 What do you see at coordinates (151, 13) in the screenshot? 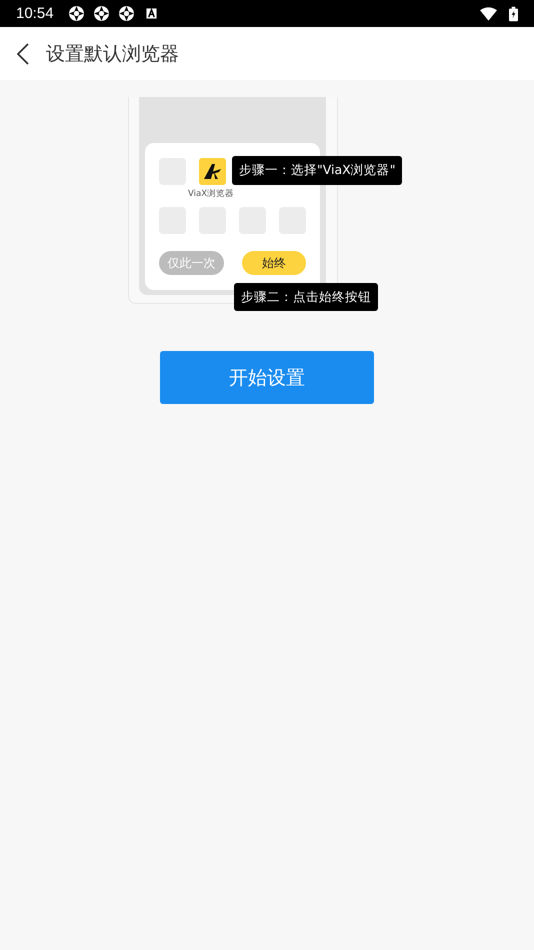
I see `font-icon` at bounding box center [151, 13].